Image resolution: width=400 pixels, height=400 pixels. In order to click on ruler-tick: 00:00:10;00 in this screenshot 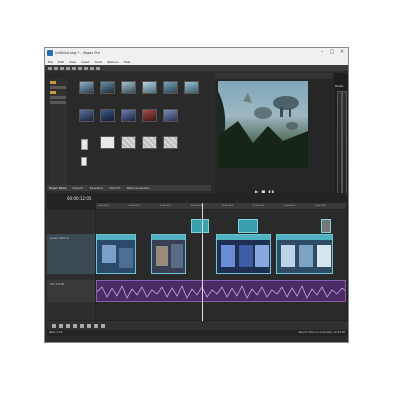, I will do `click(165, 206)`.